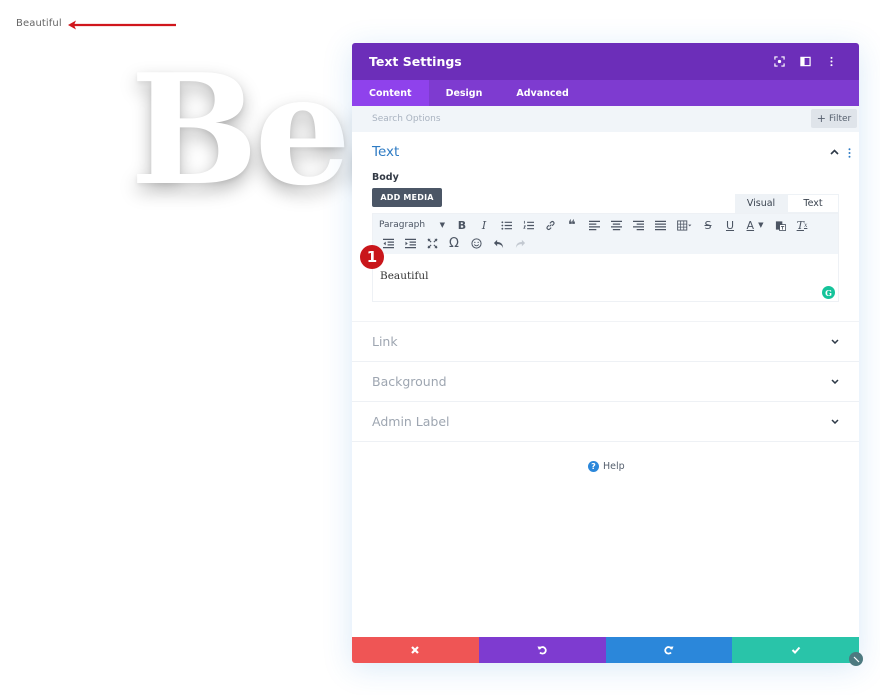 This screenshot has width=880, height=695. I want to click on section-background: Background, so click(605, 382).